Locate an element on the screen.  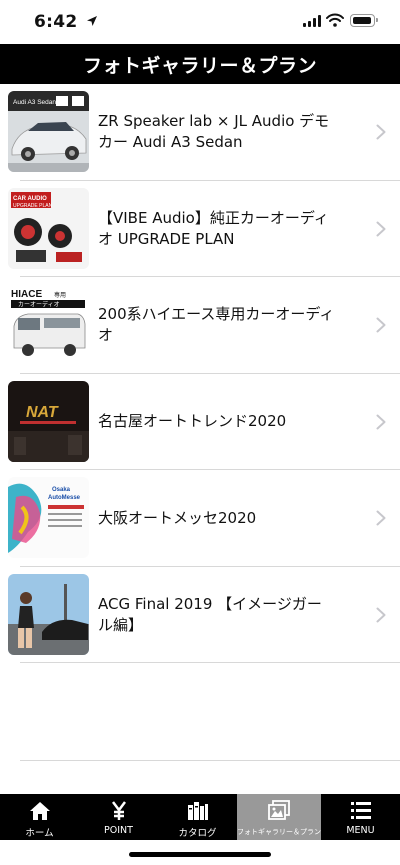
svg-text: CAR AUDIO is located at coordinates (30, 199).